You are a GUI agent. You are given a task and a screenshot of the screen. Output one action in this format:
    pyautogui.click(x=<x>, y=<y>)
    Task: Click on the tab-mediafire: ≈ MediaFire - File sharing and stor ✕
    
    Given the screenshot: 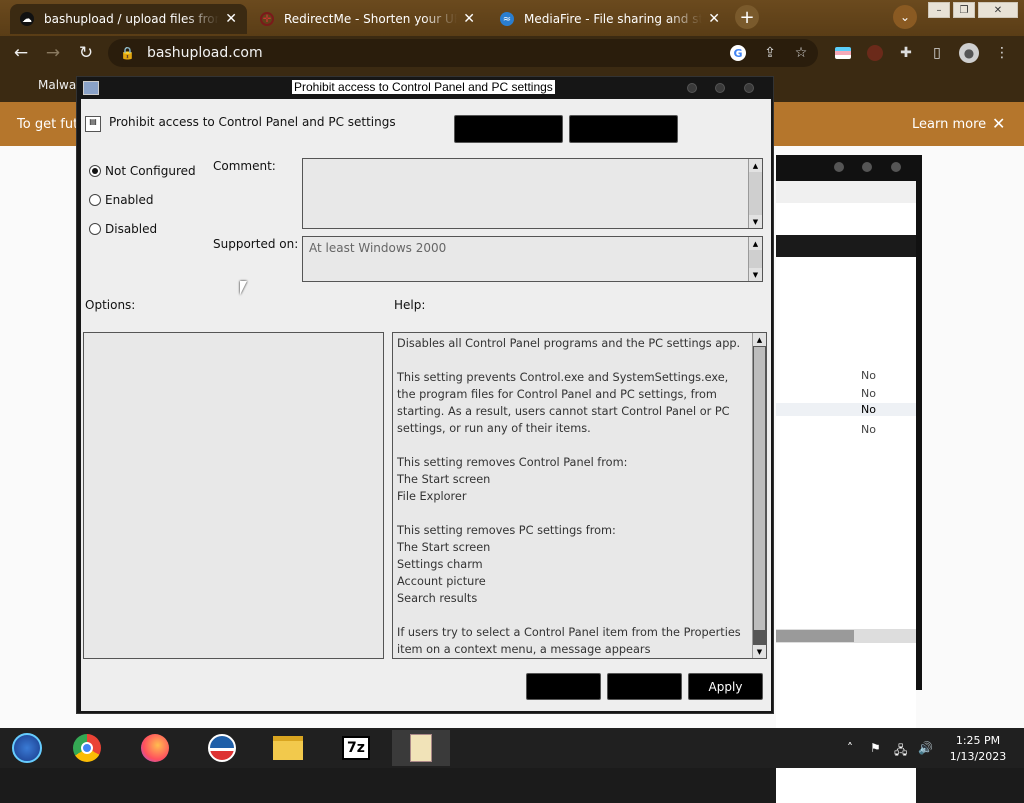 What is the action you would take?
    pyautogui.click(x=610, y=19)
    